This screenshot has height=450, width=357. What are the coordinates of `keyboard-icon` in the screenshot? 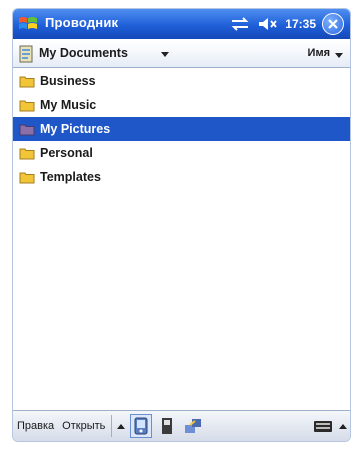 It's located at (323, 426).